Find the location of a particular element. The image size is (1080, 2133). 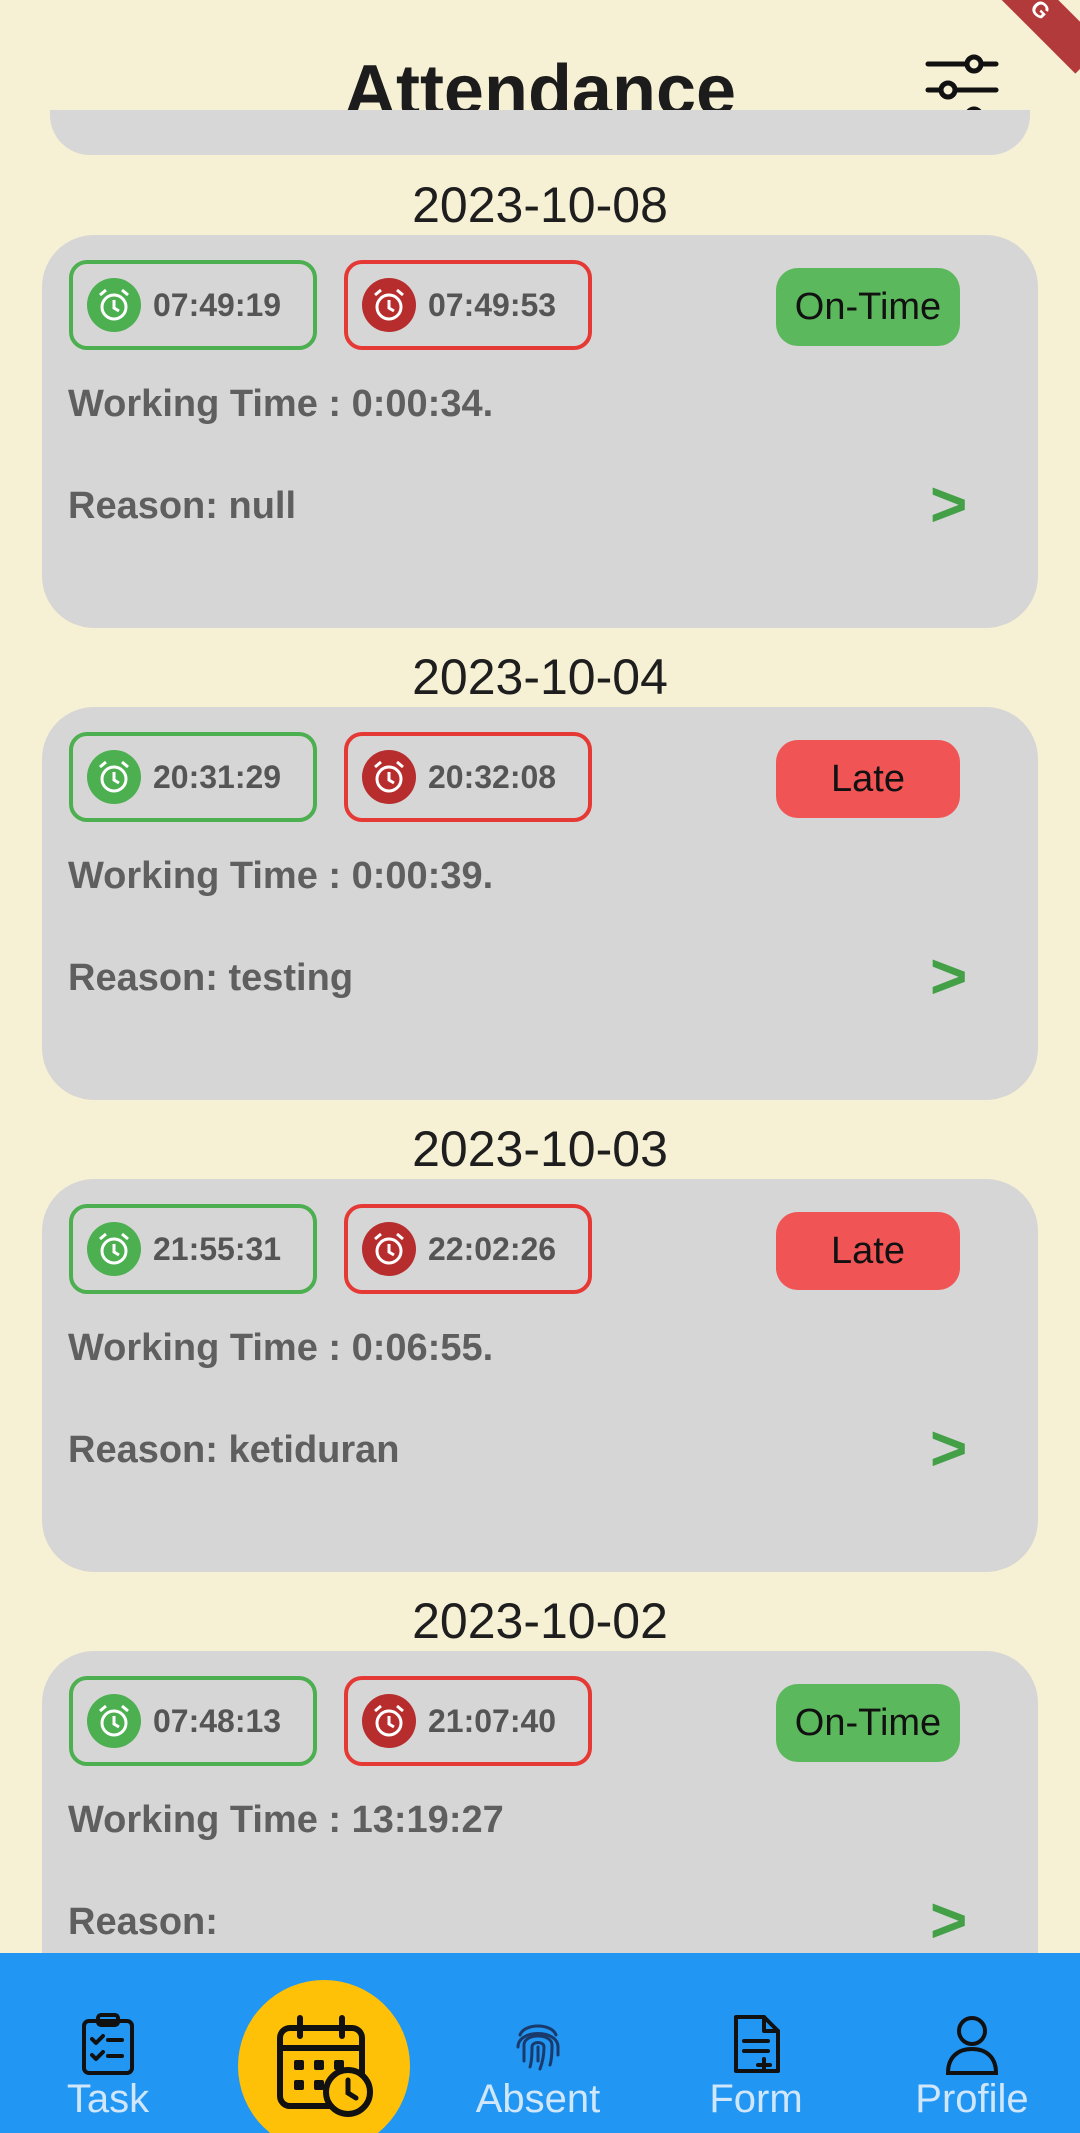

nav-item-task: Task is located at coordinates (108, 2072).